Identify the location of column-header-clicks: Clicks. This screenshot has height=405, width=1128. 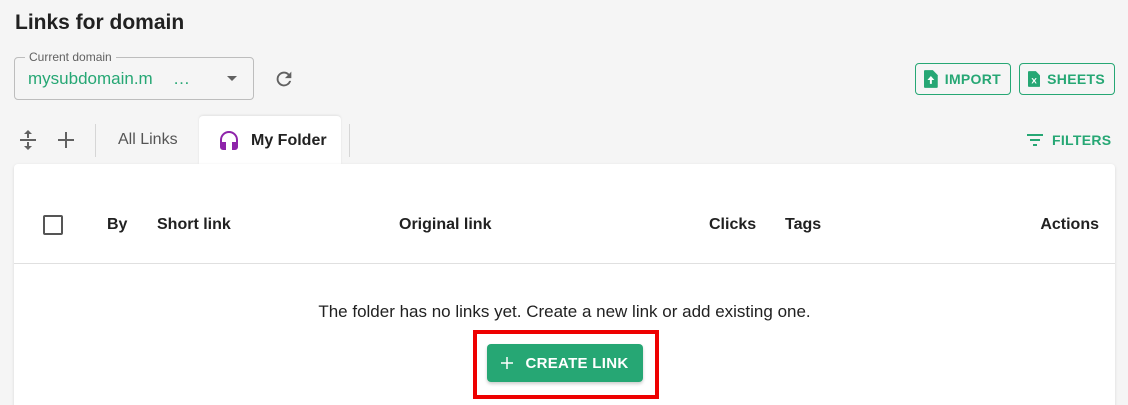
(732, 225).